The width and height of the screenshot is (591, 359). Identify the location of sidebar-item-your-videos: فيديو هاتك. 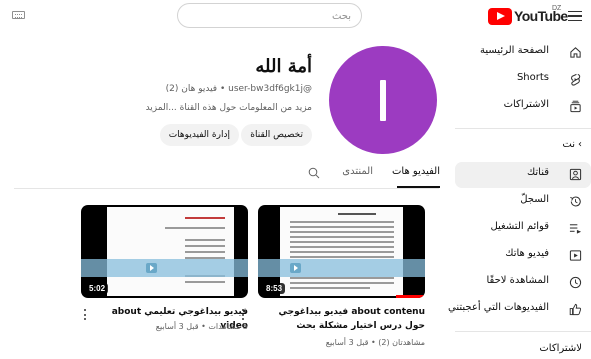
(523, 256).